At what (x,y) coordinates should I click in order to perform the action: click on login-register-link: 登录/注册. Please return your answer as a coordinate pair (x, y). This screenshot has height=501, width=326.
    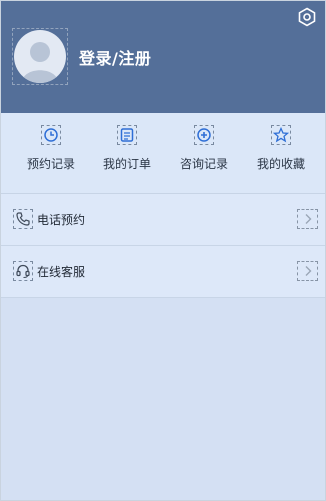
    Looking at the image, I should click on (115, 57).